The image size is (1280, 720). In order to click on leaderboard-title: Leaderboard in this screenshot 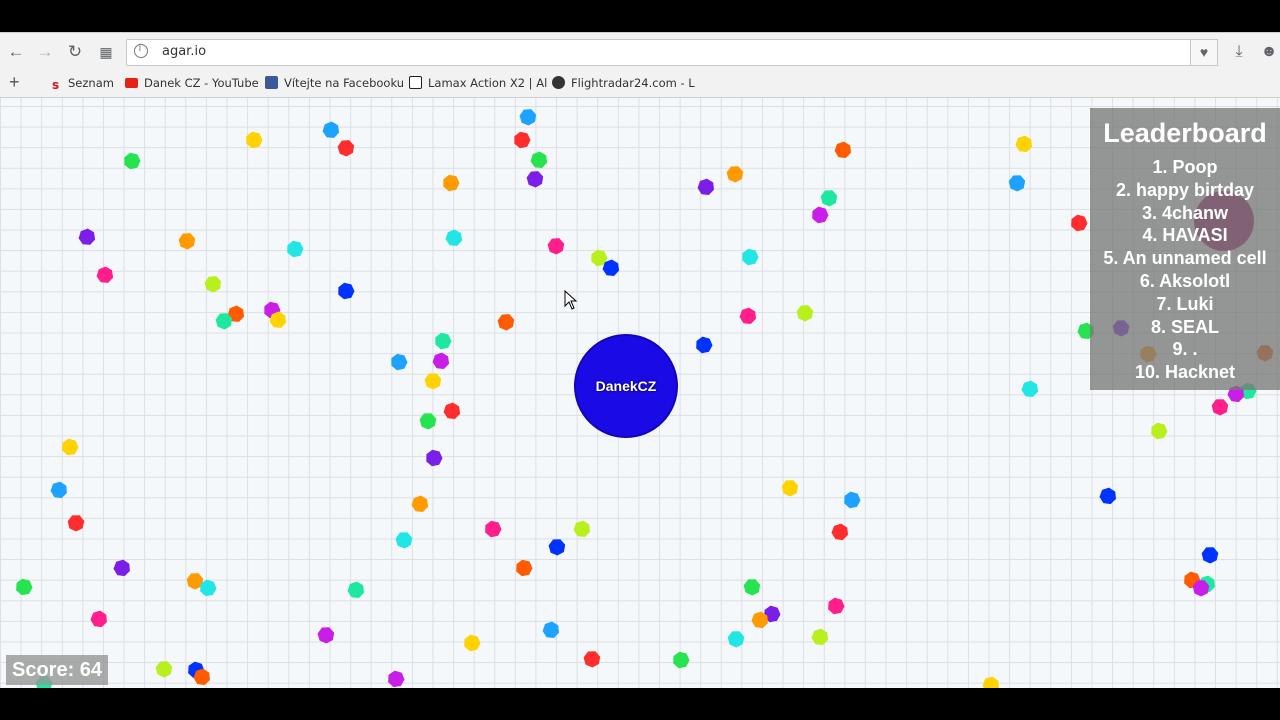, I will do `click(1185, 133)`.